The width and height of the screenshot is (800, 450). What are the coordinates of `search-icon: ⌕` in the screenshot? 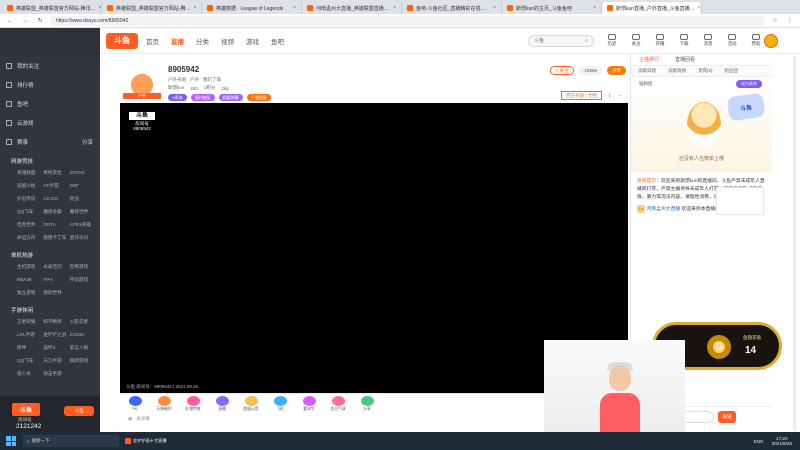 It's located at (586, 41).